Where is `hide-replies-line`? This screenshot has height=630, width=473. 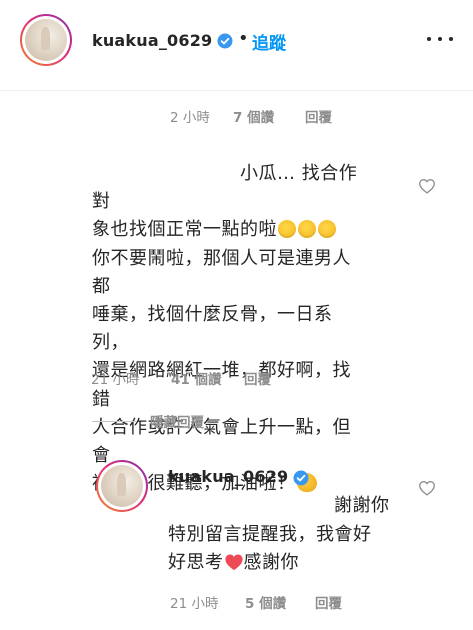 hide-replies-line is located at coordinates (114, 421).